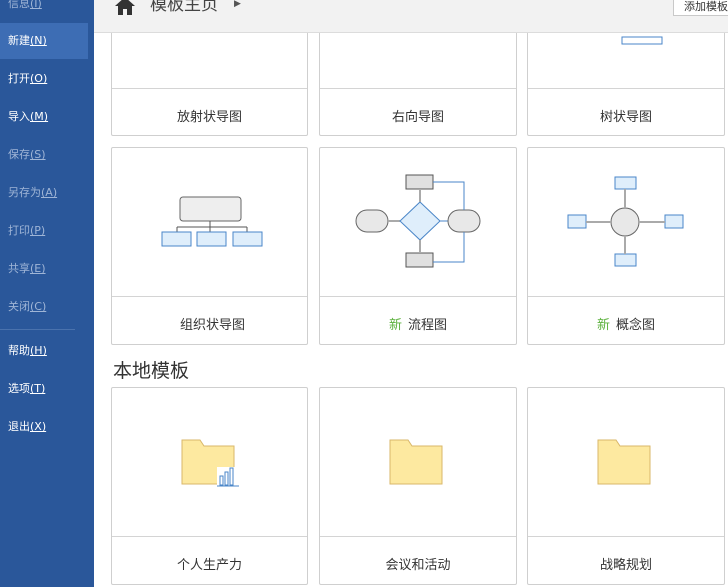  I want to click on template-card-personal-productivity: 个人生产力, so click(209, 486).